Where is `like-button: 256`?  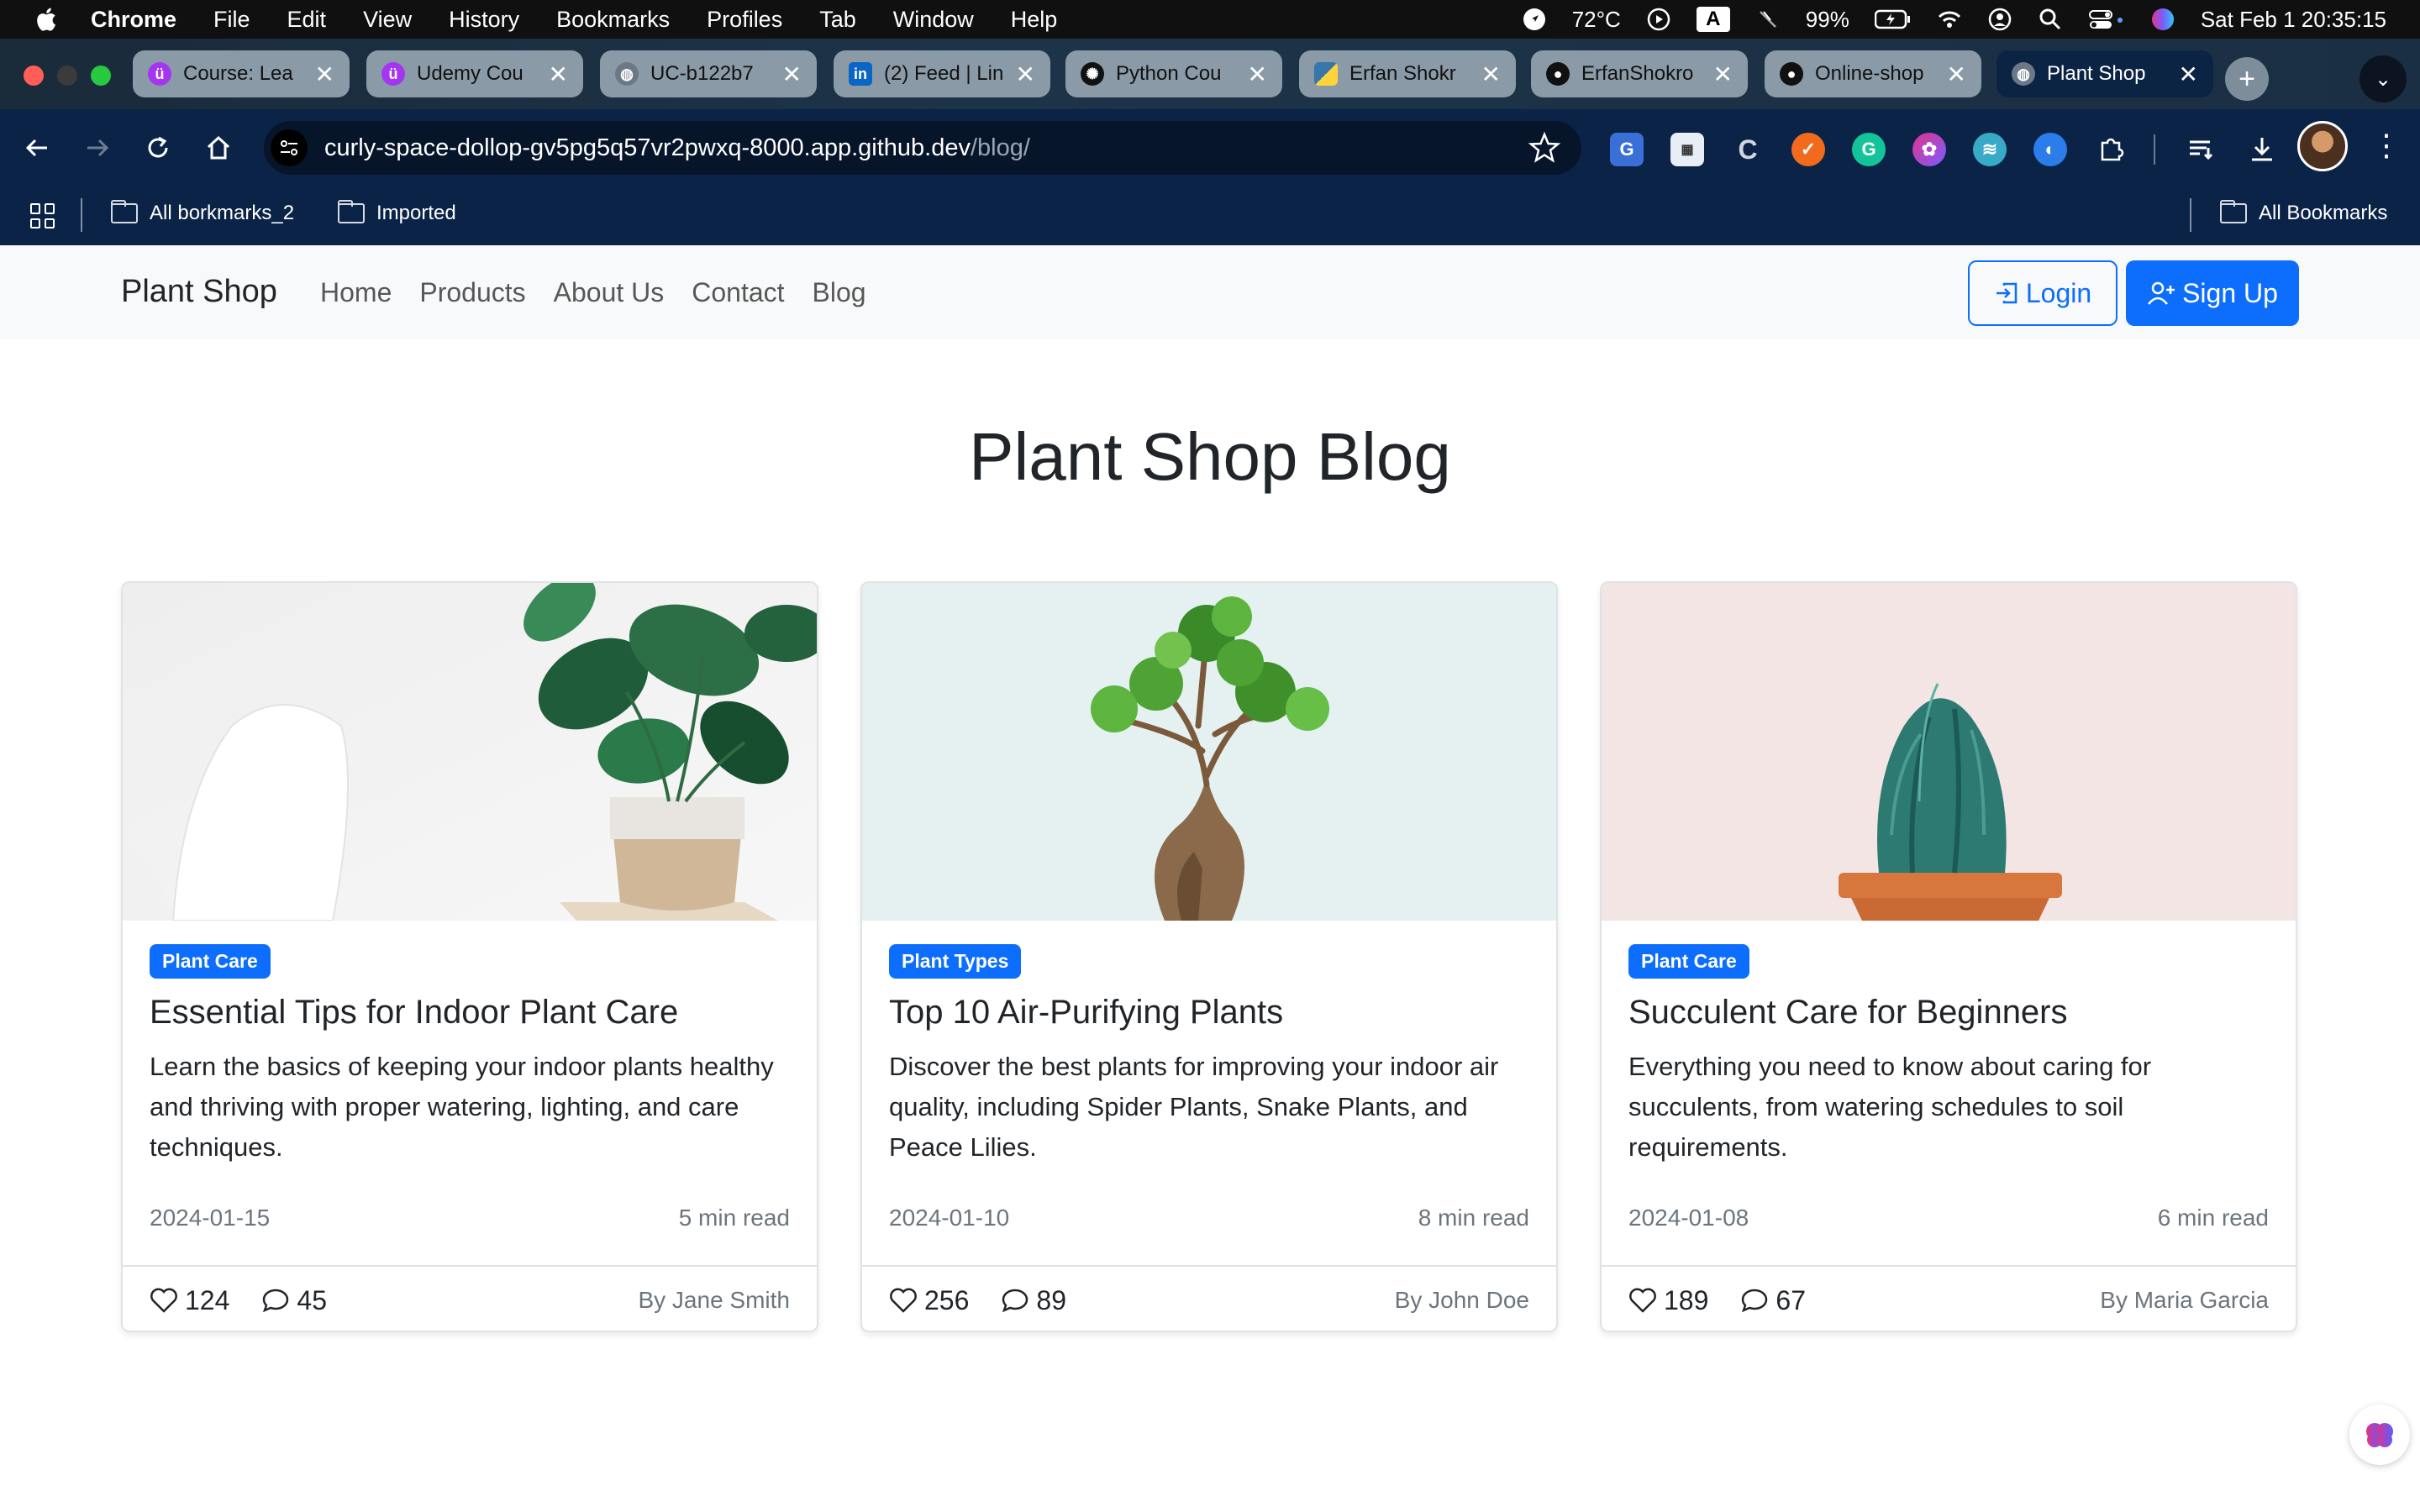
like-button: 256 is located at coordinates (929, 1300).